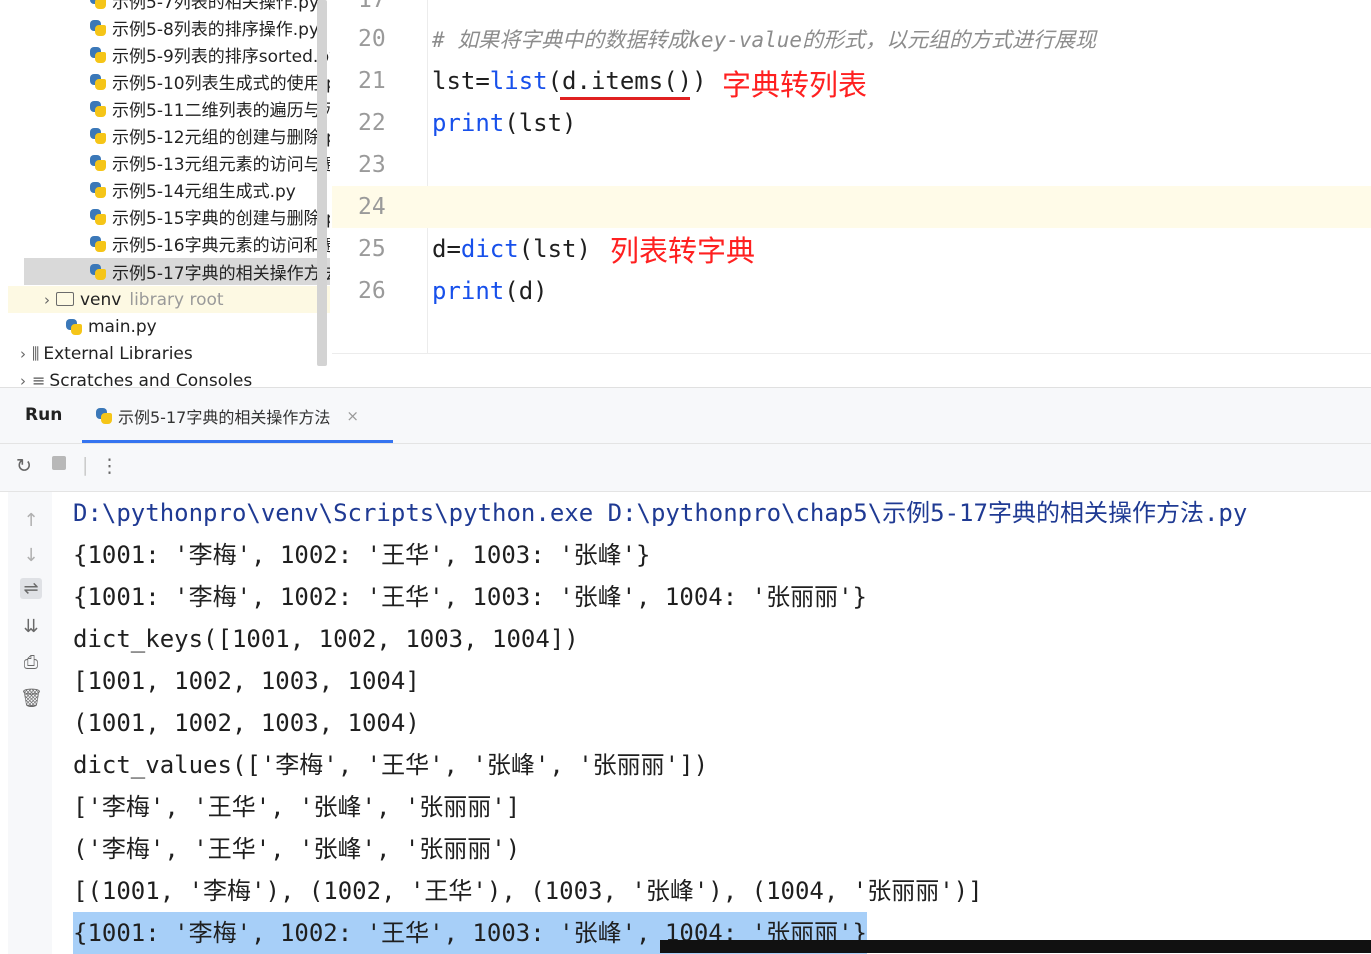 The height and width of the screenshot is (954, 1371). Describe the element at coordinates (297, 807) in the screenshot. I see `console-line: ['李梅', '王华', '张峰', '张丽丽']` at that location.